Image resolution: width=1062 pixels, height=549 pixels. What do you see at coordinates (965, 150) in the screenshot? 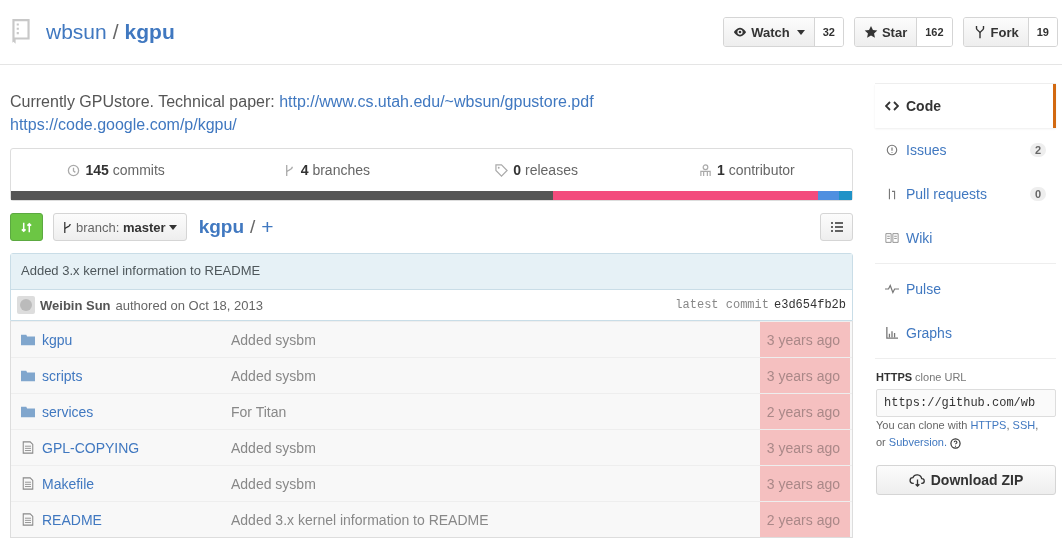
I see `sidebar-tab: Issues 2` at bounding box center [965, 150].